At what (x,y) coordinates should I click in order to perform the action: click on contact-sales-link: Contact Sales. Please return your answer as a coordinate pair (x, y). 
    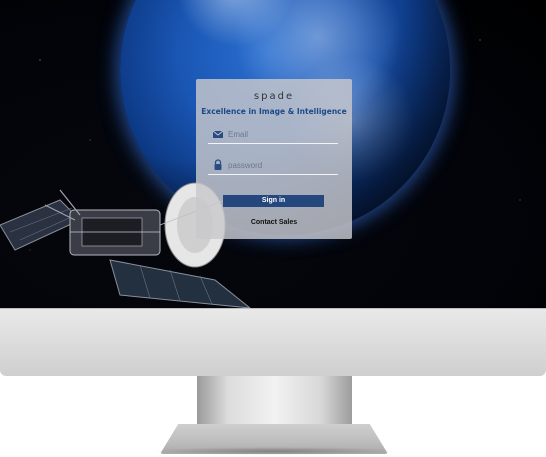
    Looking at the image, I should click on (274, 222).